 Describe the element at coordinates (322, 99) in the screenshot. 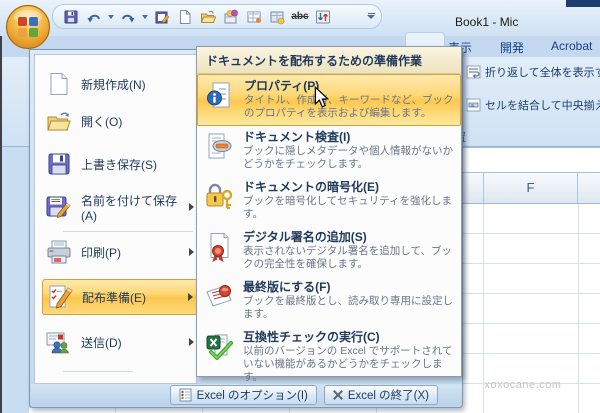

I see `mouse-cursor` at that location.